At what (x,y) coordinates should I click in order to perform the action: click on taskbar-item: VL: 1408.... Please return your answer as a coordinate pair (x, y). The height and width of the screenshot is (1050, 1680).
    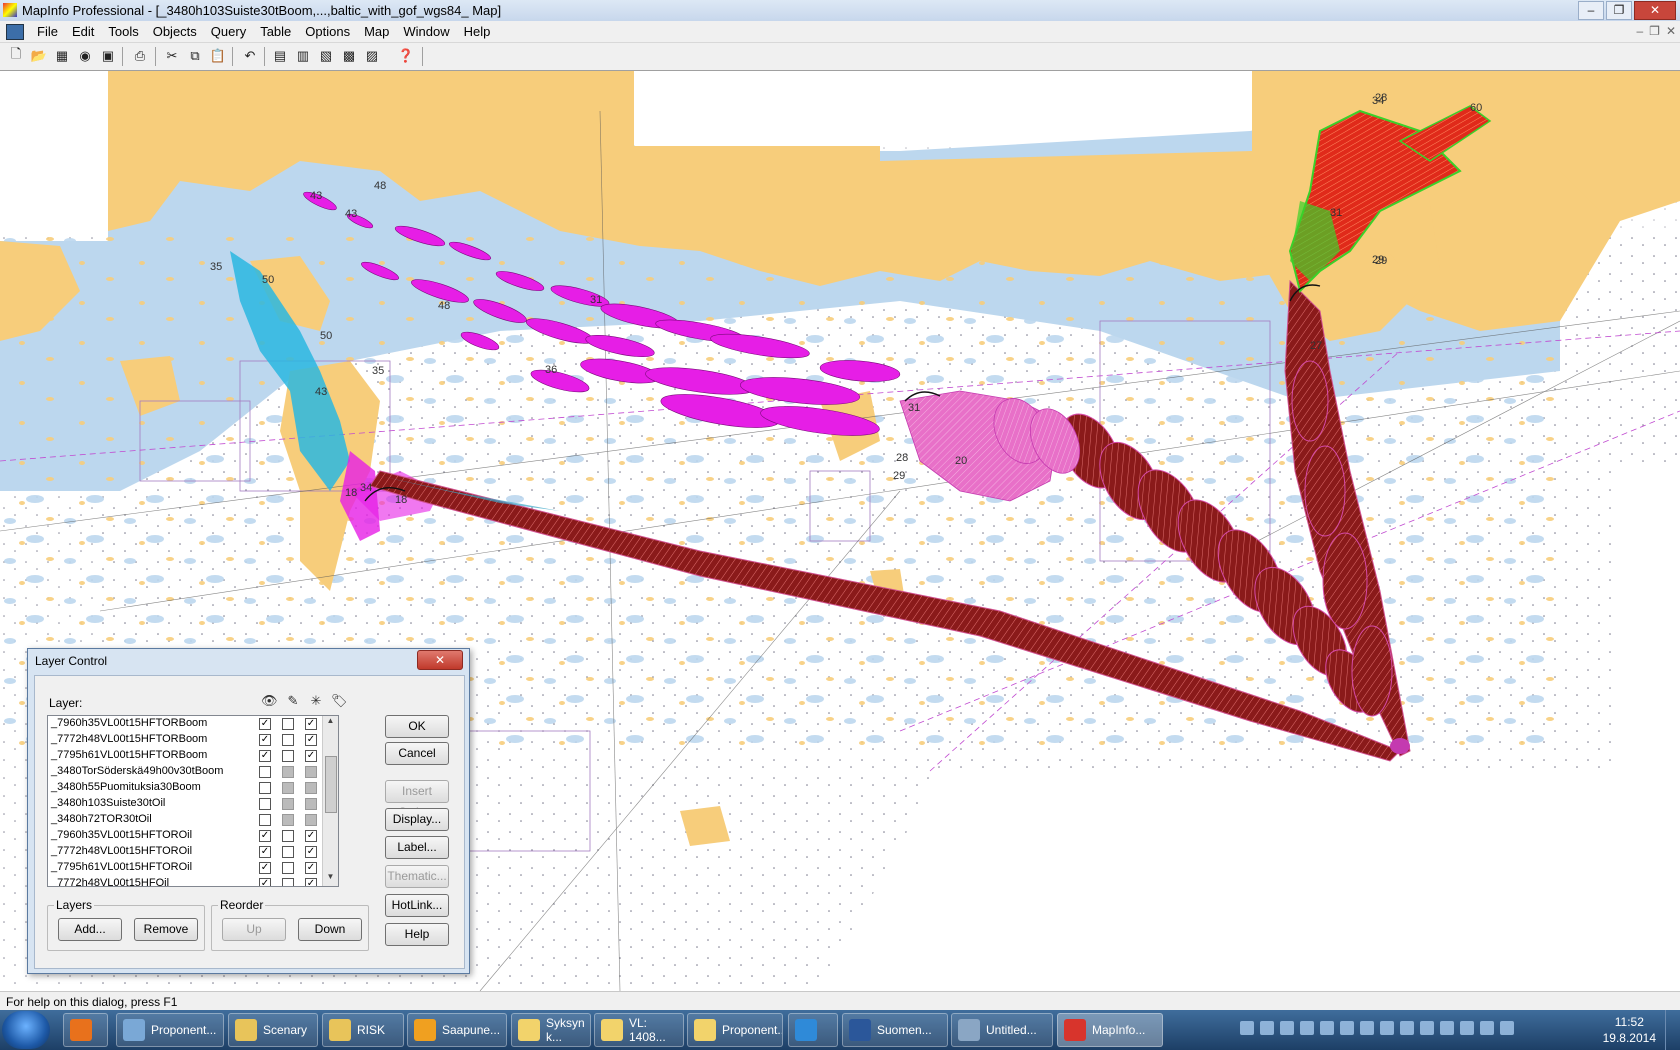
    Looking at the image, I should click on (639, 1030).